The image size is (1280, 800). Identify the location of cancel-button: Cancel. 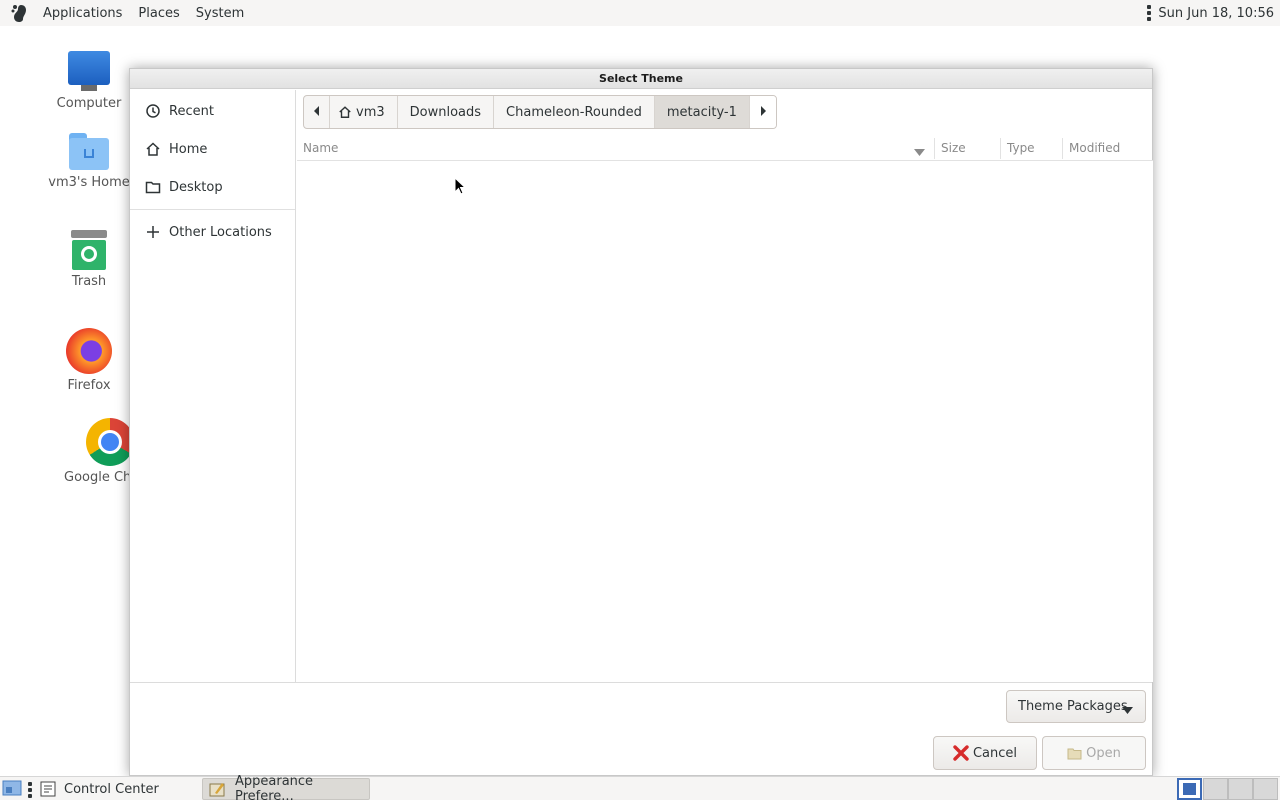
(985, 753).